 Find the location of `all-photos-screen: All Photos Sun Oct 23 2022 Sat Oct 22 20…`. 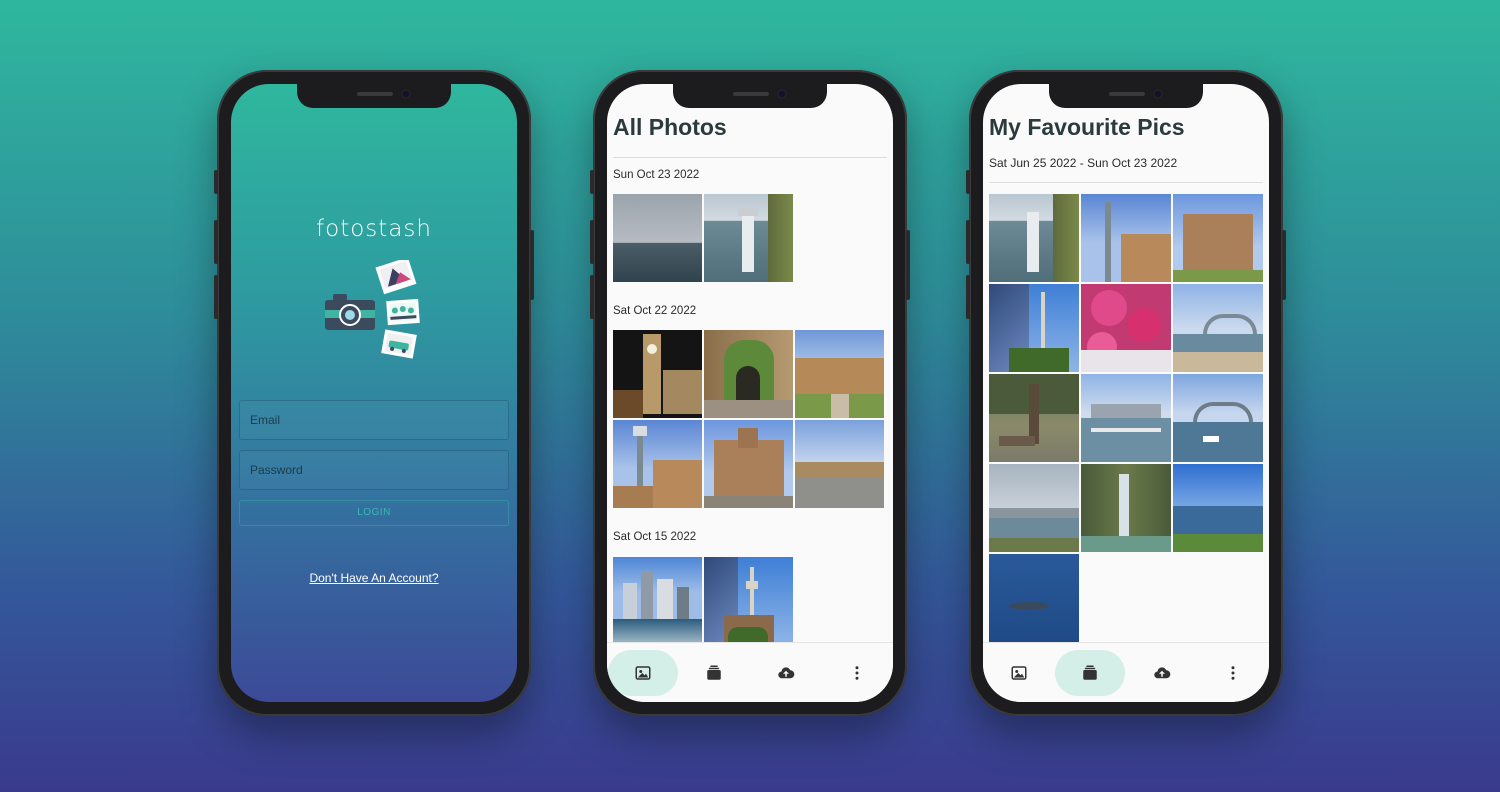

all-photos-screen: All Photos Sun Oct 23 2022 Sat Oct 22 20… is located at coordinates (750, 393).